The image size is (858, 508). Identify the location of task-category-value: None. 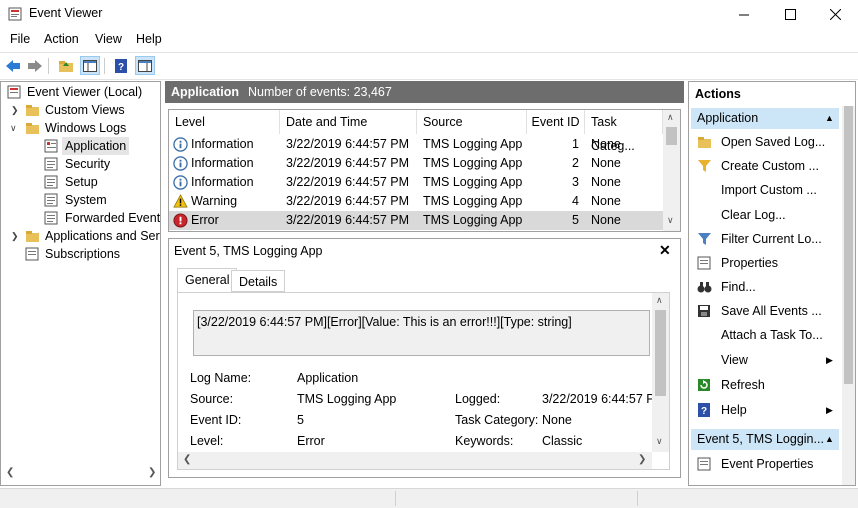
(557, 420).